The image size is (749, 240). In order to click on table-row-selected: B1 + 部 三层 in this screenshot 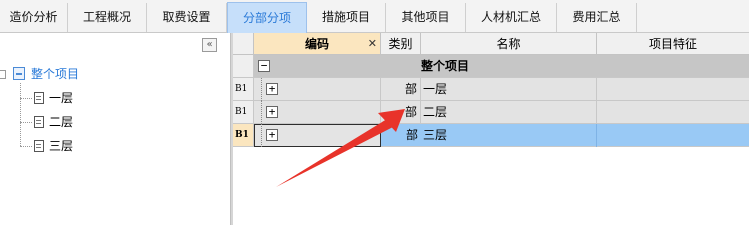, I will do `click(491, 135)`.